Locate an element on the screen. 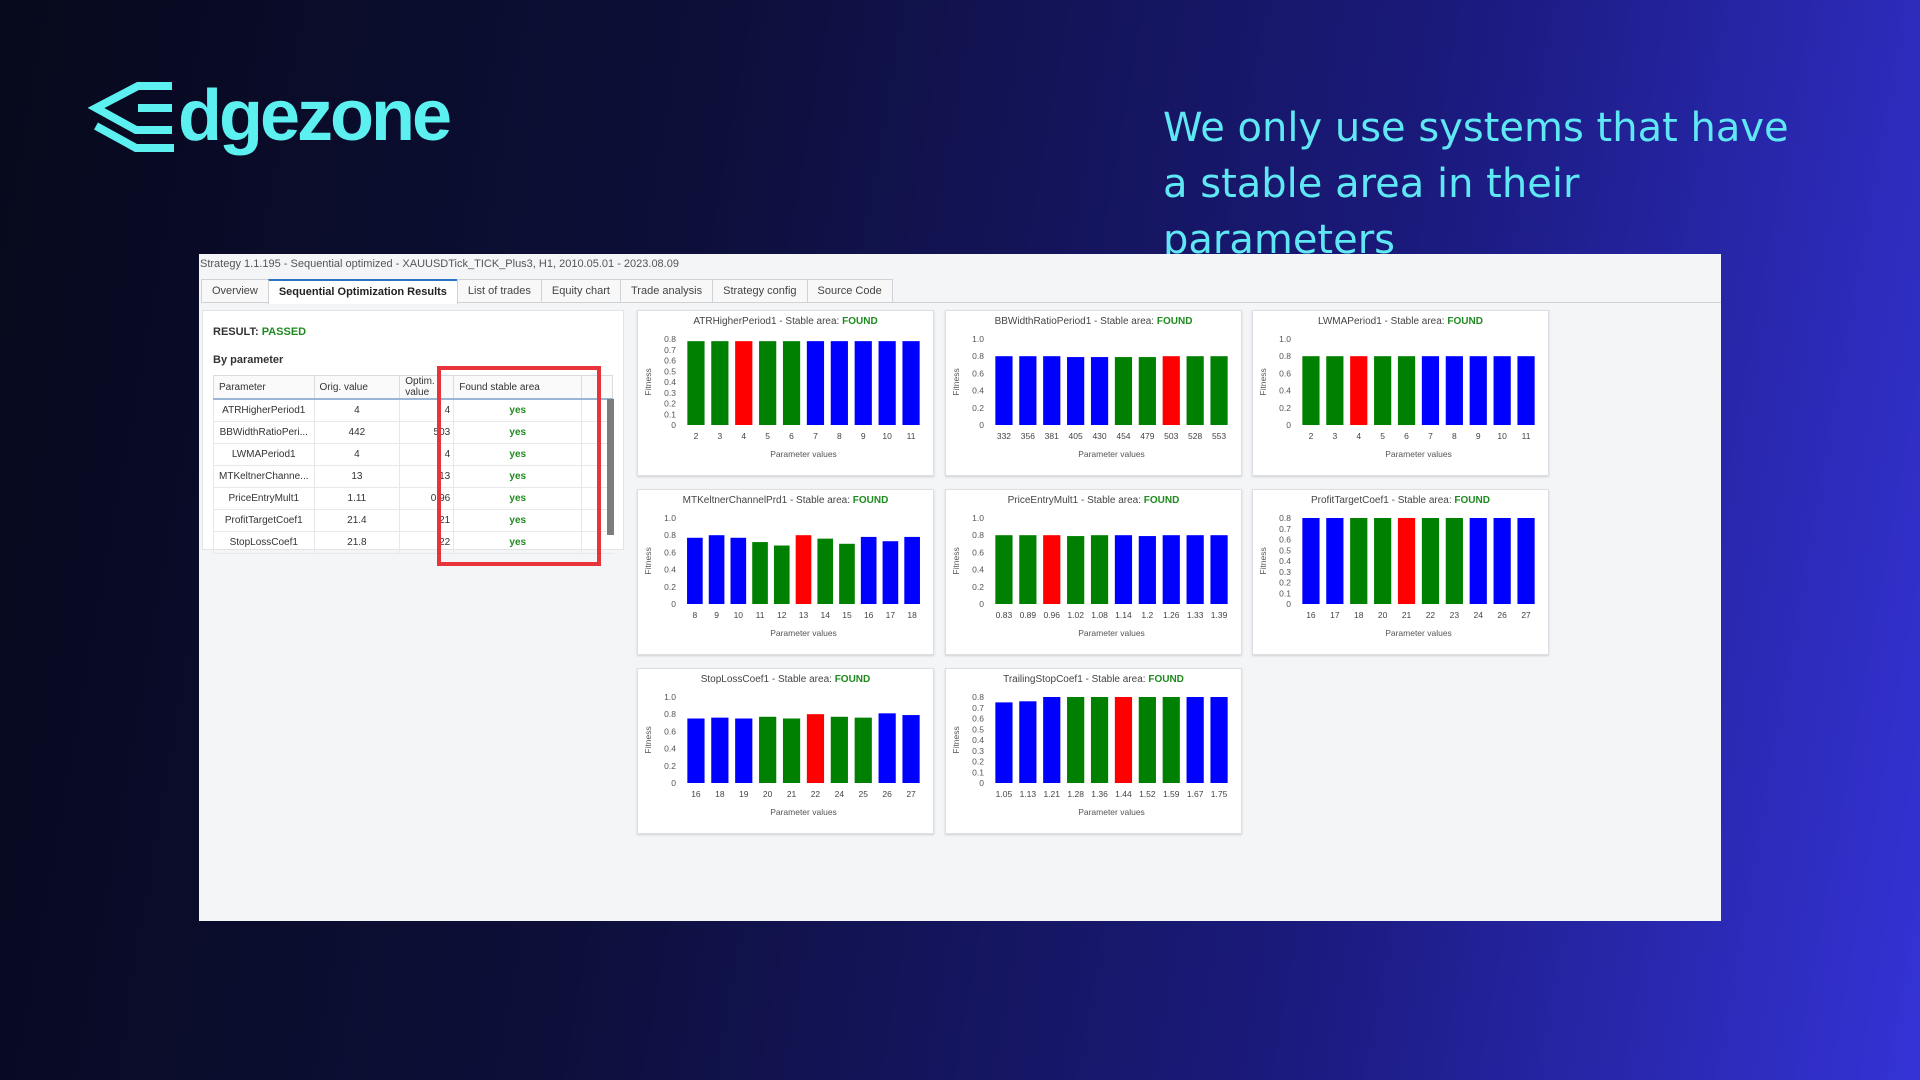 The image size is (1920, 1080). x-tick-label: 1.28 is located at coordinates (1075, 794).